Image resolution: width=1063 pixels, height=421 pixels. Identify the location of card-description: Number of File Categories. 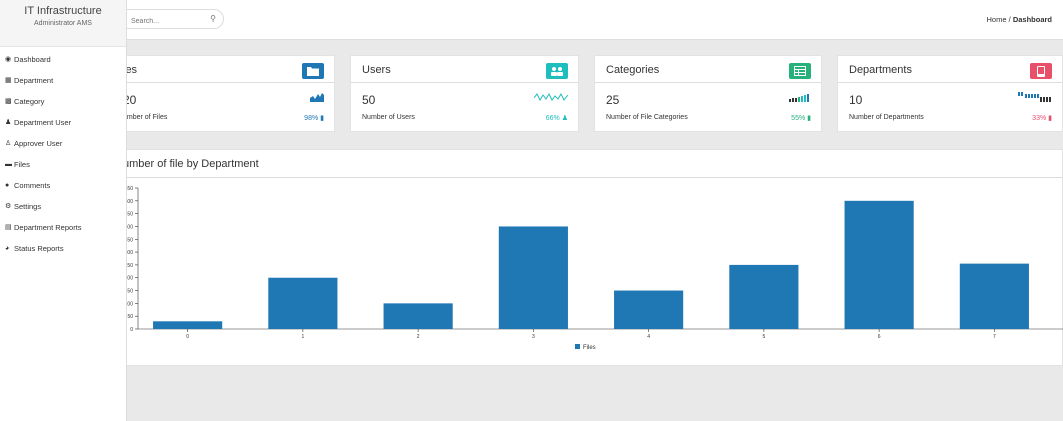
(647, 117).